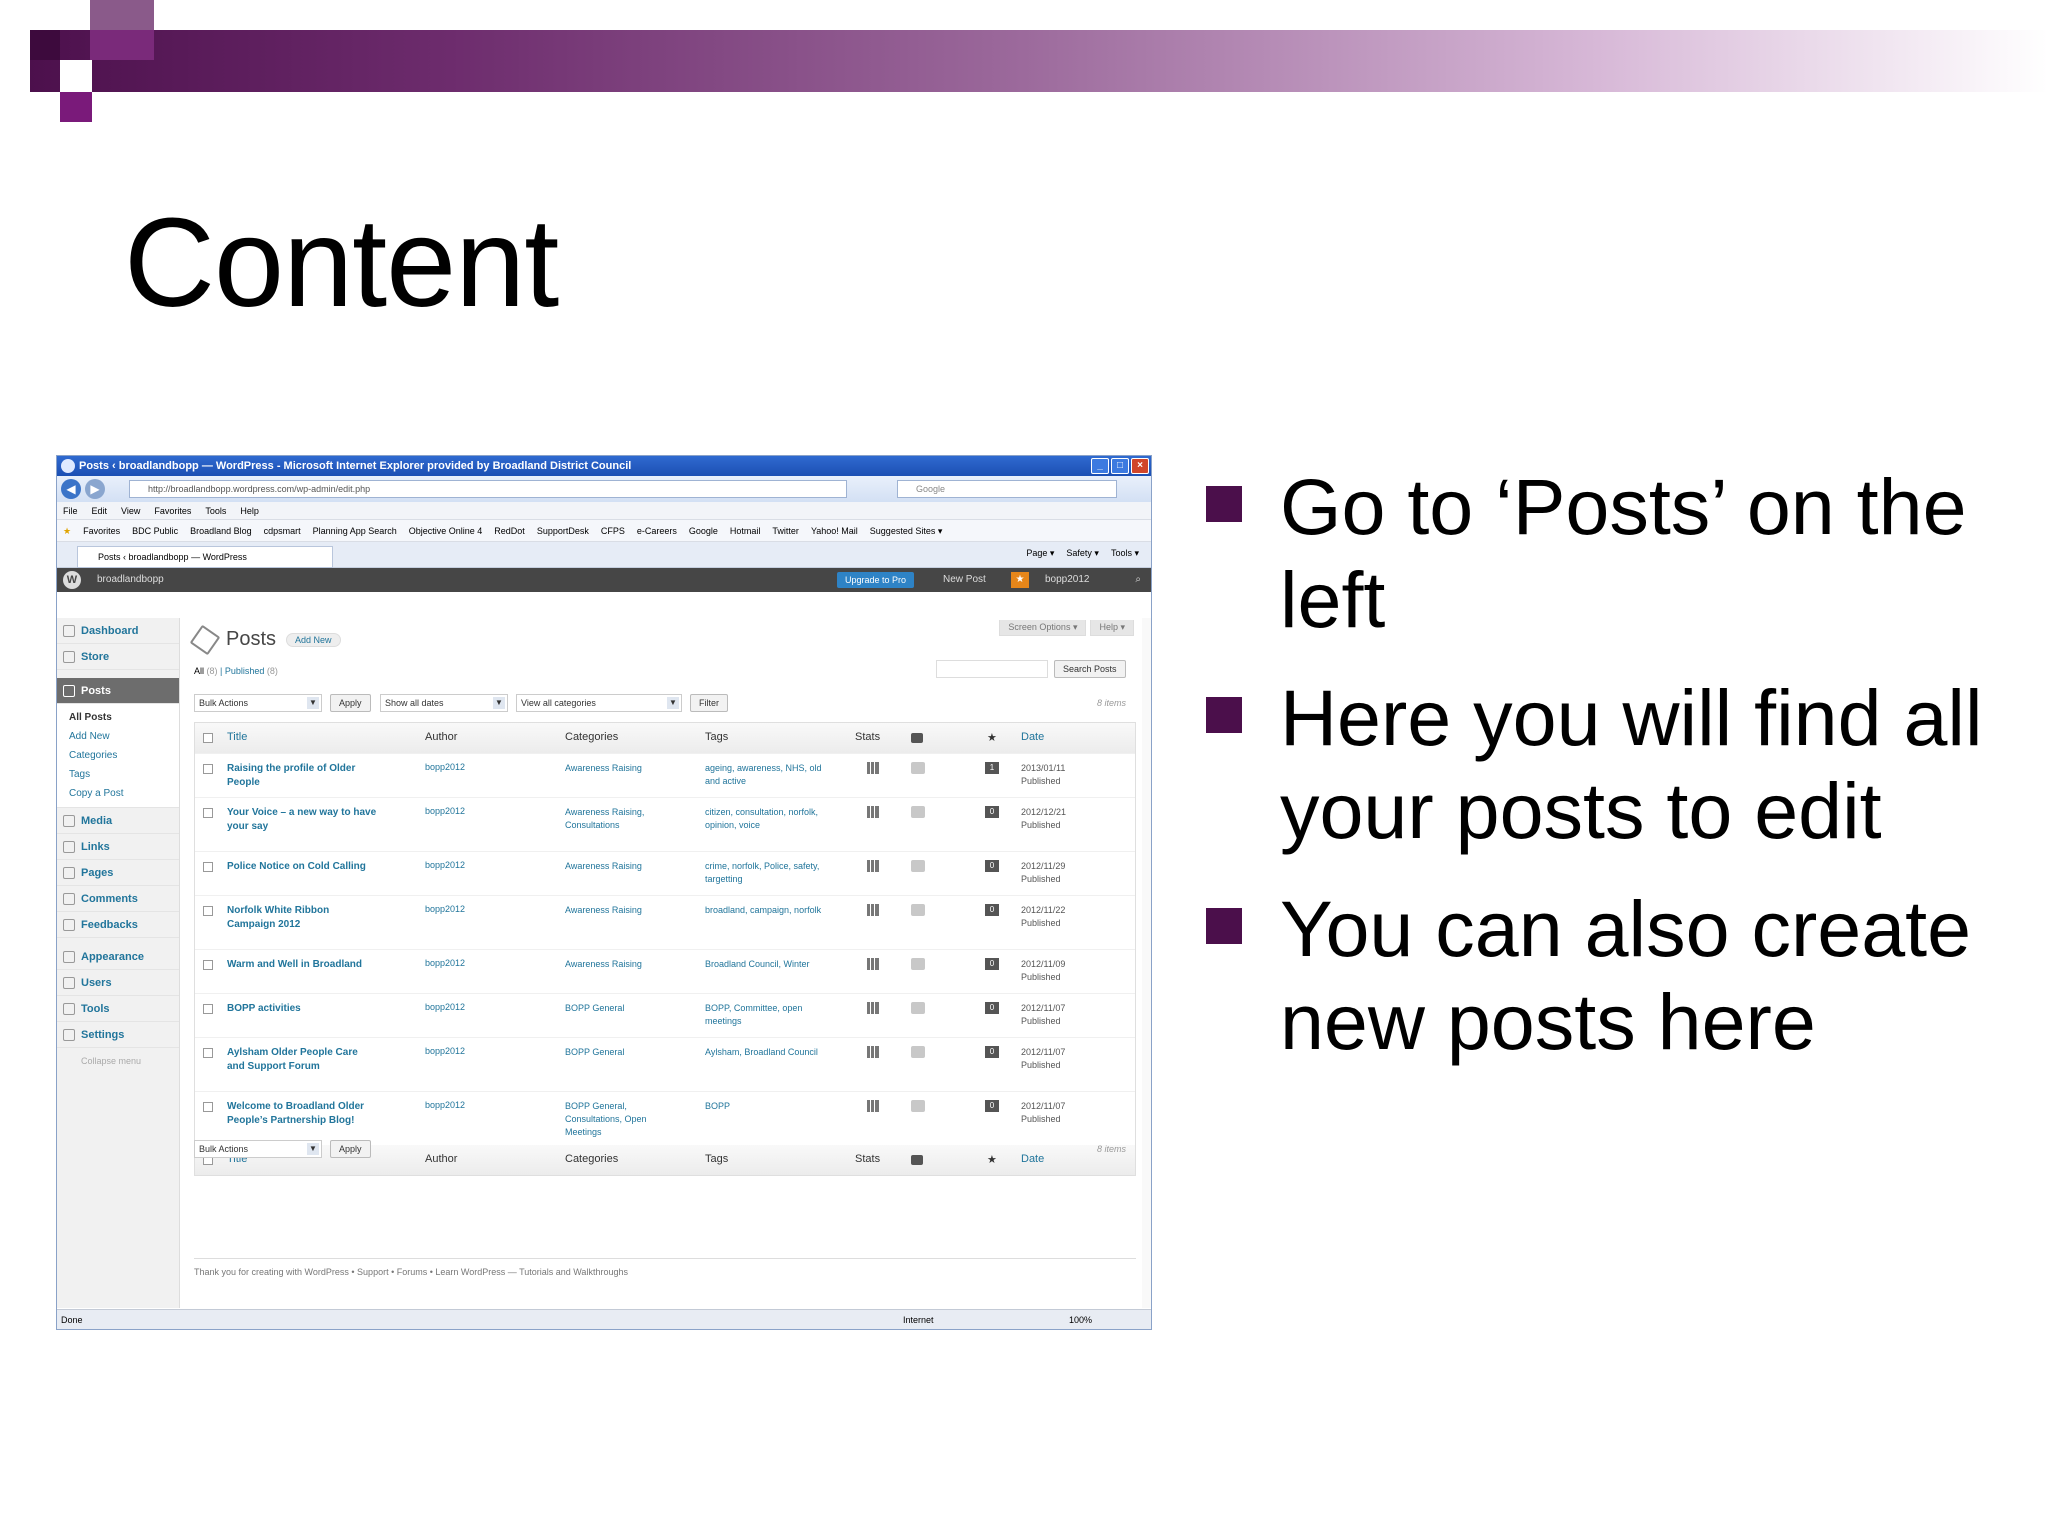  Describe the element at coordinates (785, 530) in the screenshot. I see `fav-item: Twitter` at that location.